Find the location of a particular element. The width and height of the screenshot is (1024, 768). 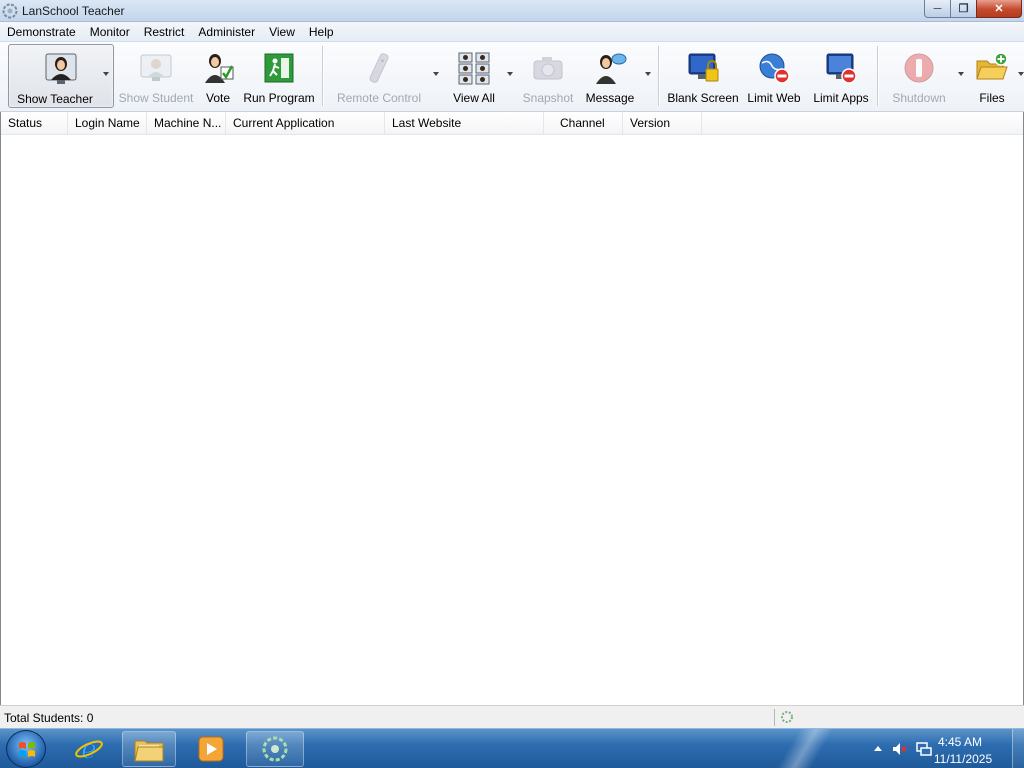

limit-apps-button: Limit Apps is located at coordinates (841, 76).